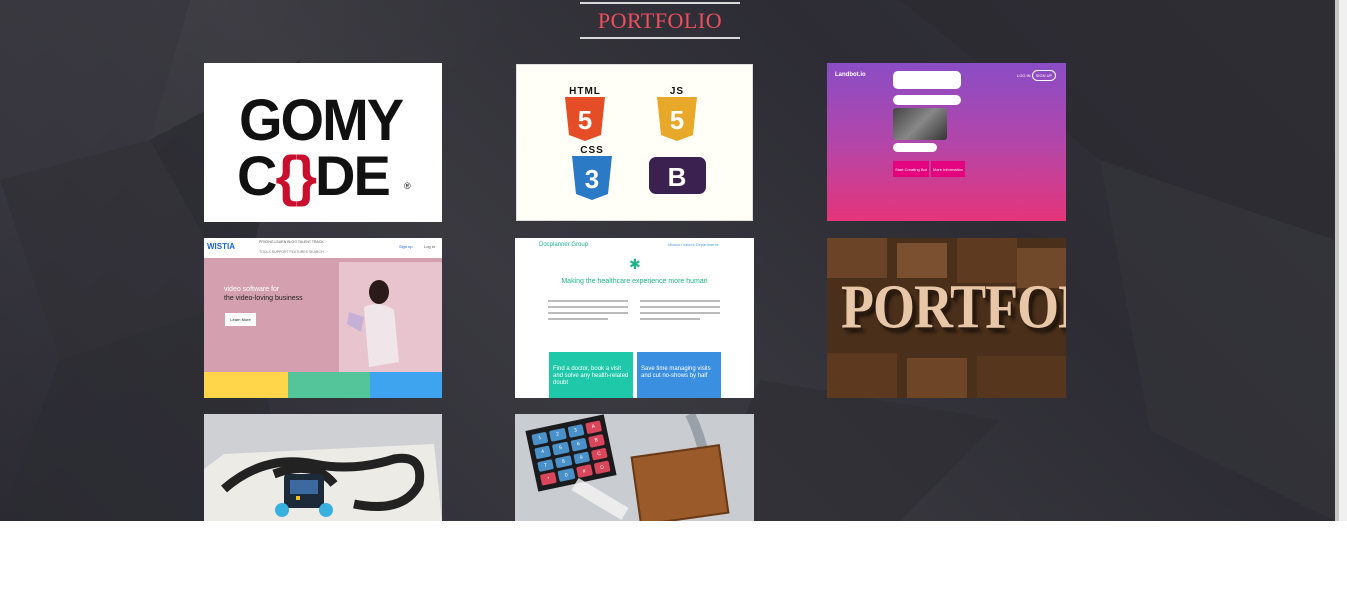 This screenshot has height=591, width=1347. I want to click on js-label: JS, so click(677, 91).